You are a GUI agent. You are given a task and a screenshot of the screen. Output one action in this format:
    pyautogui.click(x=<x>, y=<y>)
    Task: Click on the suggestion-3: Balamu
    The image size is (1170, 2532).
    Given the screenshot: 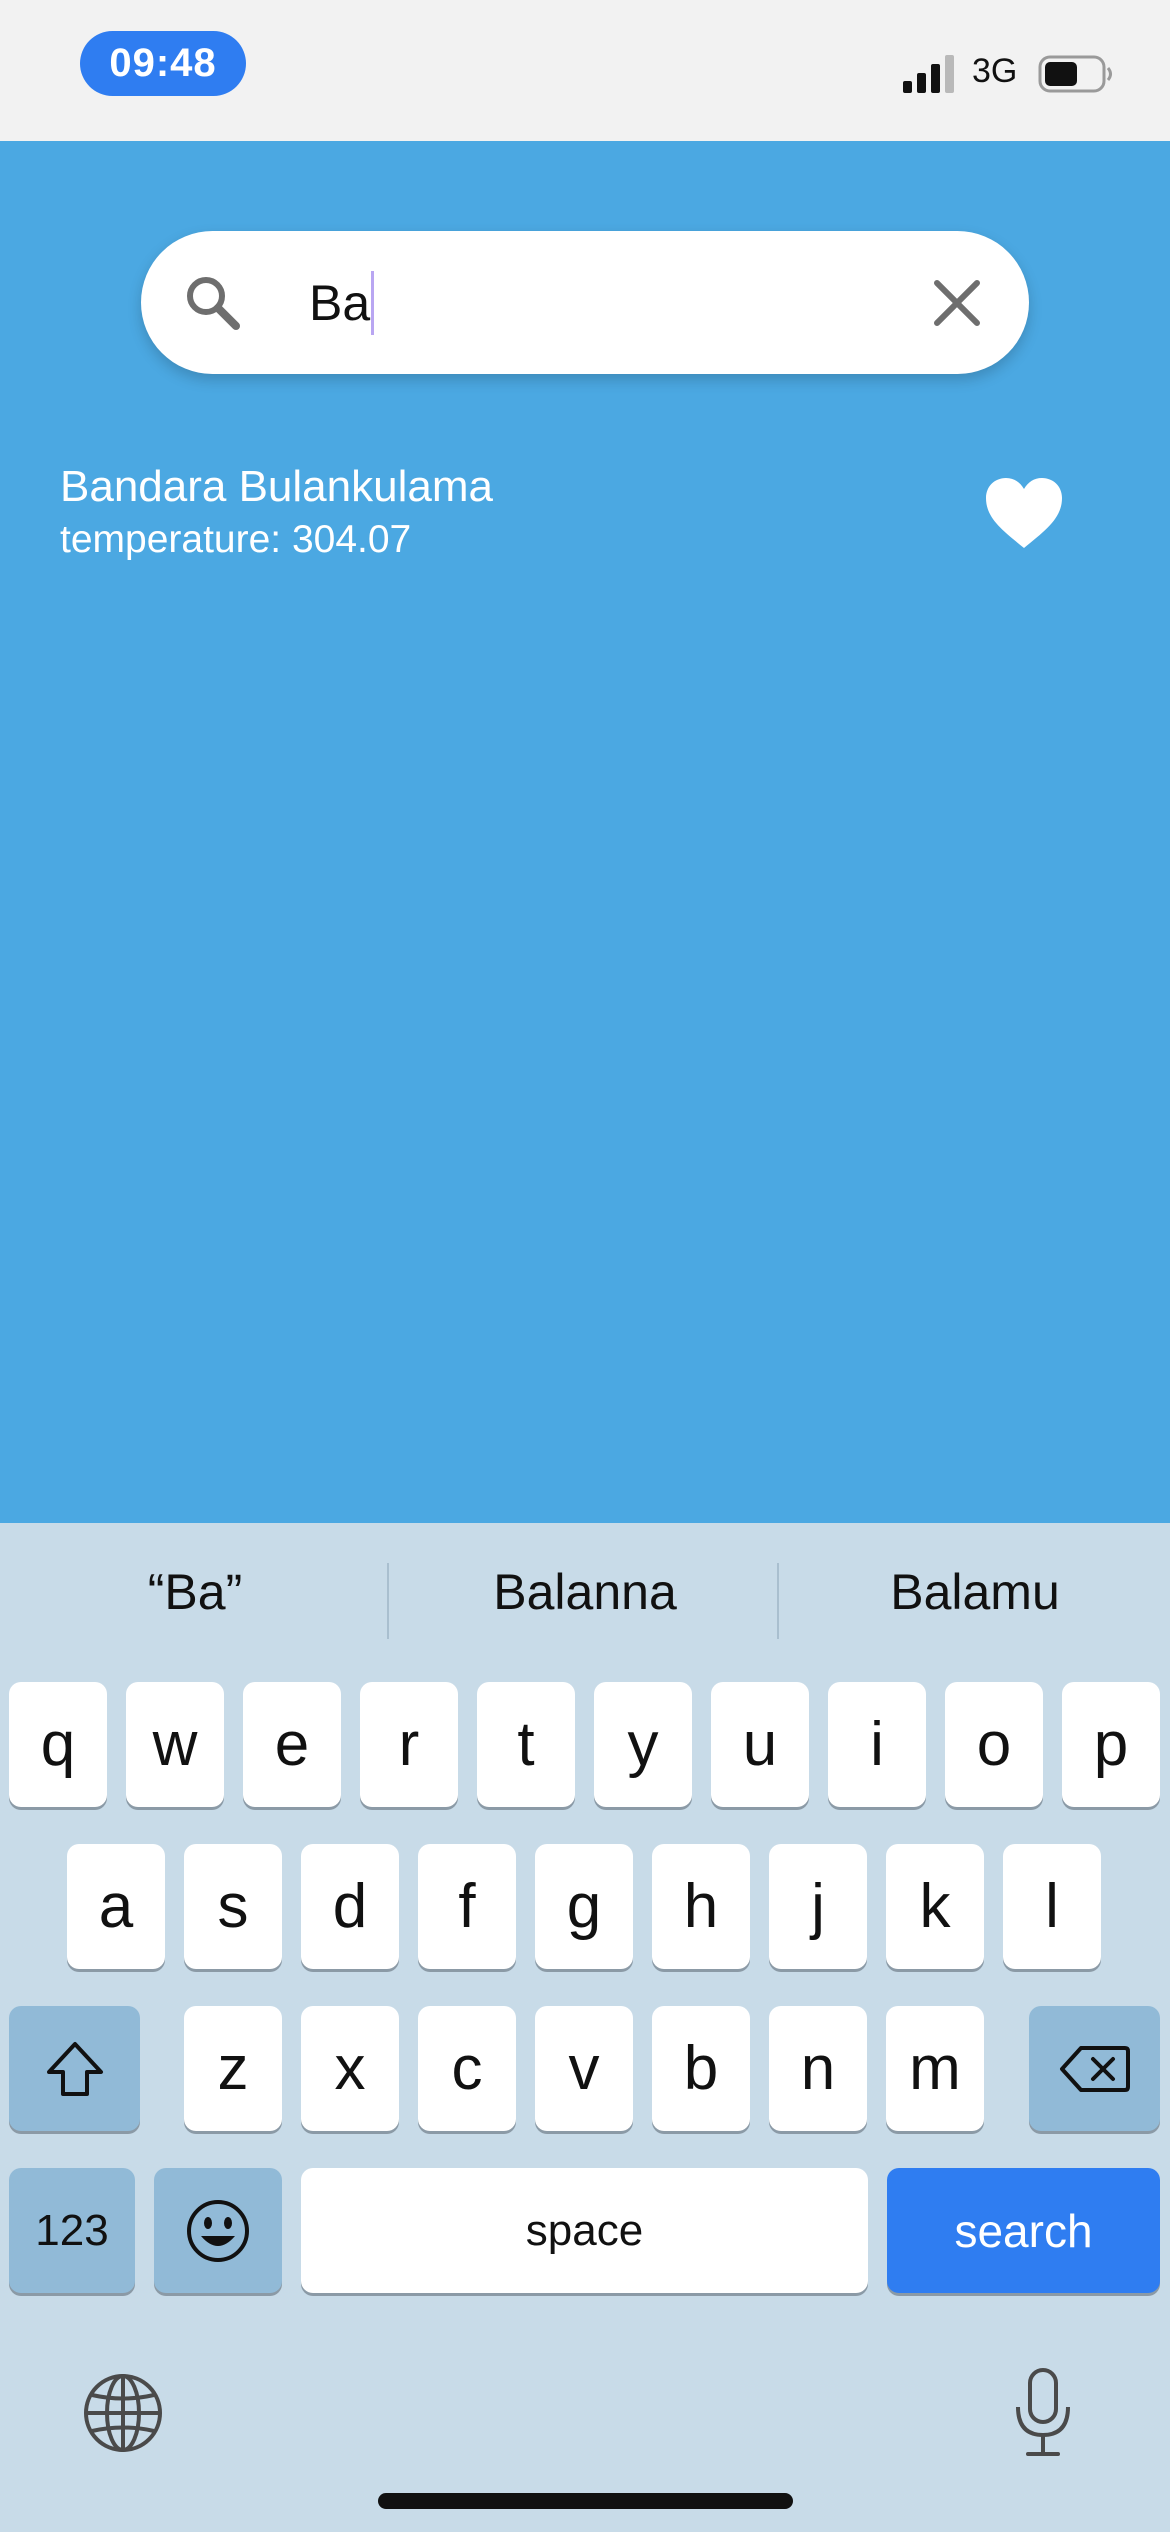 What is the action you would take?
    pyautogui.click(x=975, y=1592)
    